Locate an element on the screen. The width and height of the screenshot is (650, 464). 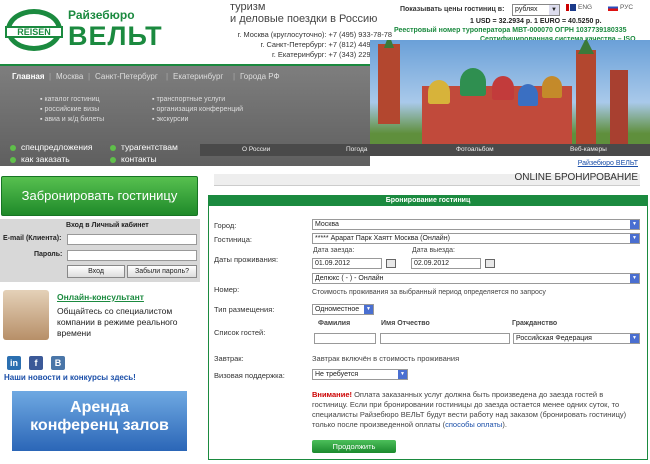
sub-transport-label: транспортные услуги is located at coordinates (191, 99).